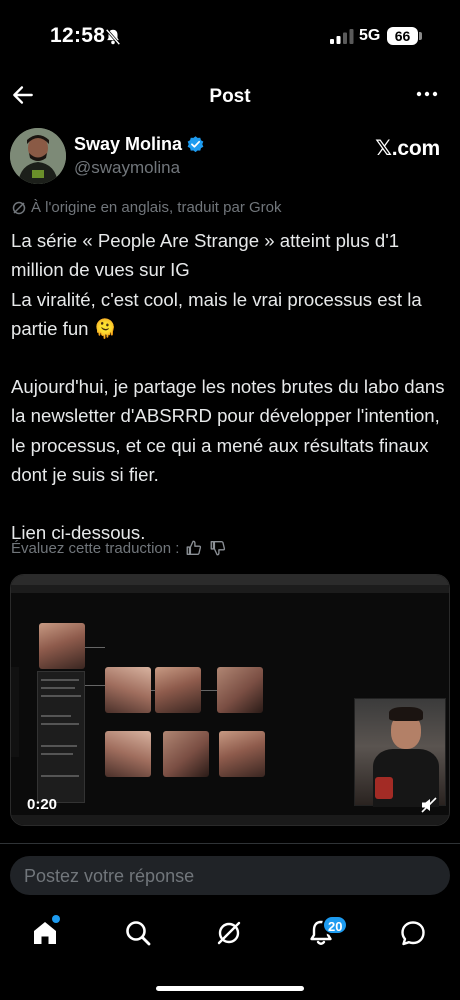 The image size is (460, 1000). I want to click on rate-translation: Évaluez cette traduction :, so click(119, 548).